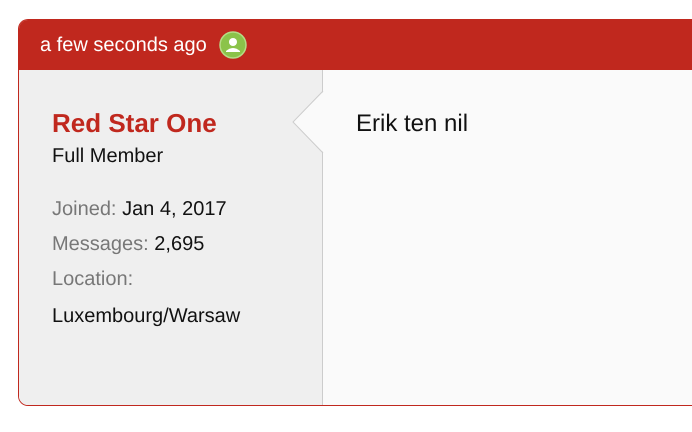 The width and height of the screenshot is (692, 432). Describe the element at coordinates (412, 123) in the screenshot. I see `message-text: Erik ten nil` at that location.